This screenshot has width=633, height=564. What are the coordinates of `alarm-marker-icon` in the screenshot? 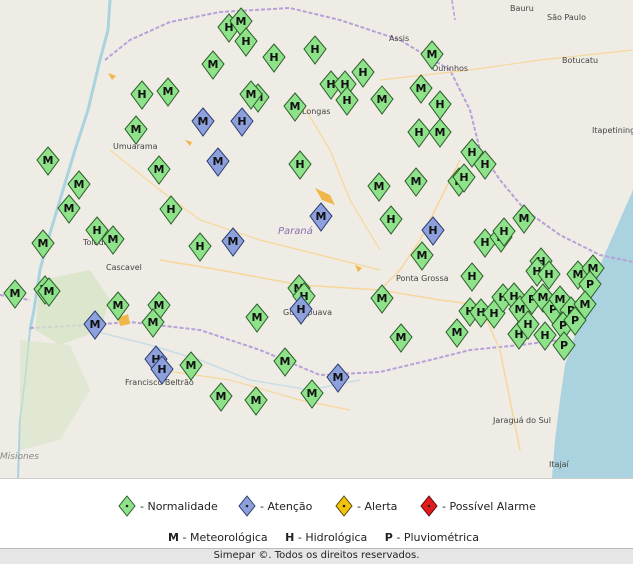 It's located at (429, 506).